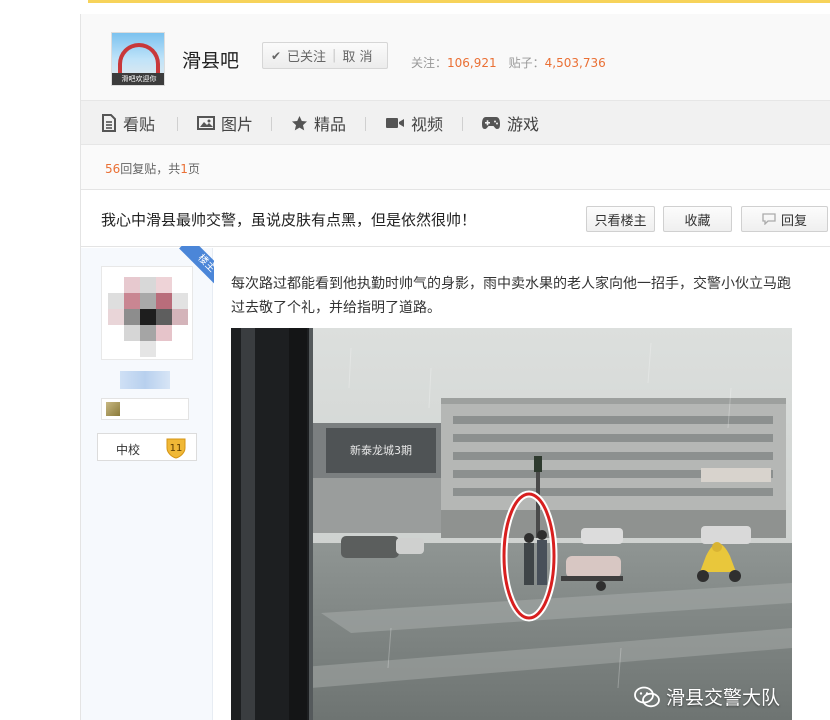 The image size is (830, 720). What do you see at coordinates (793, 221) in the screenshot?
I see `reply-label: 回复` at bounding box center [793, 221].